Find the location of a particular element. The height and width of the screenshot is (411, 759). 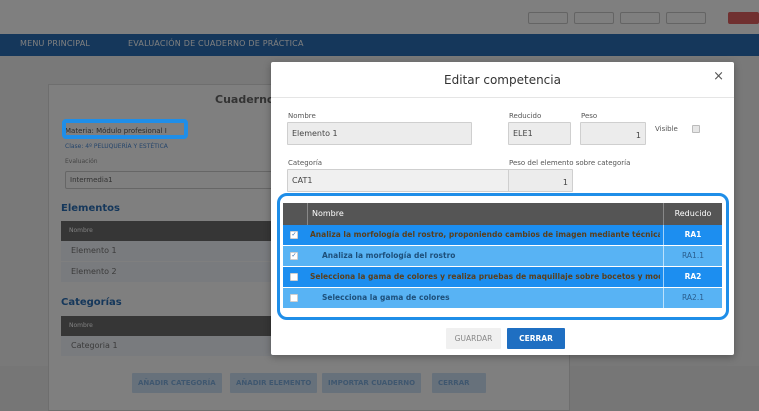

modal-header: Editar competencia × is located at coordinates (502, 80).